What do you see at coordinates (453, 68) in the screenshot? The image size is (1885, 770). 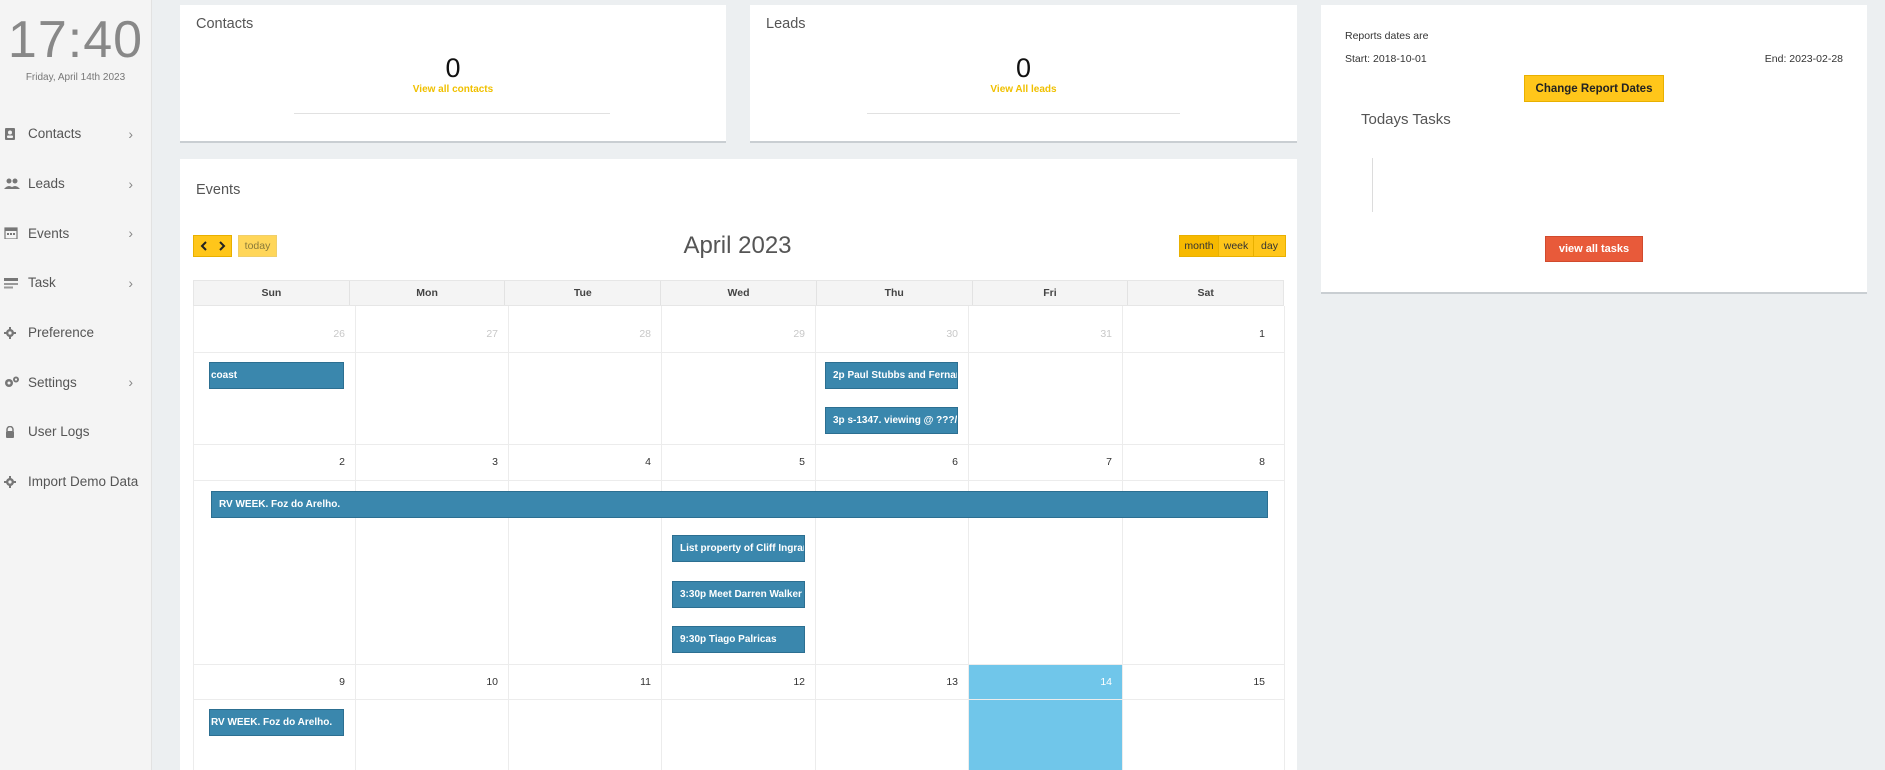 I see `contacts-count: 0` at bounding box center [453, 68].